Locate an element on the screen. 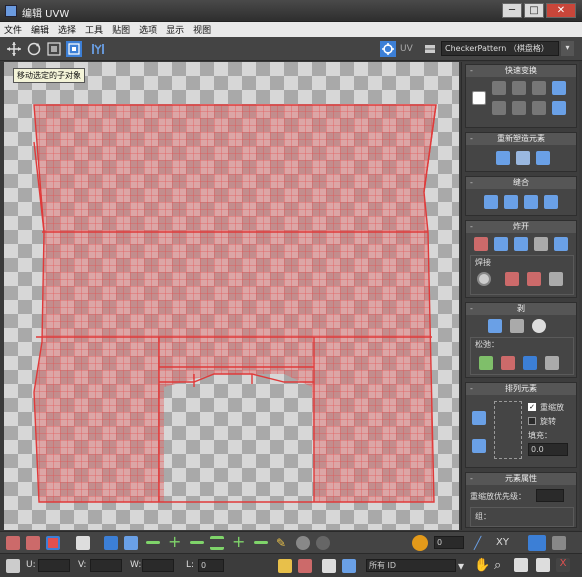 This screenshot has width=582, height=577. align-horizontal-icon is located at coordinates (499, 88).